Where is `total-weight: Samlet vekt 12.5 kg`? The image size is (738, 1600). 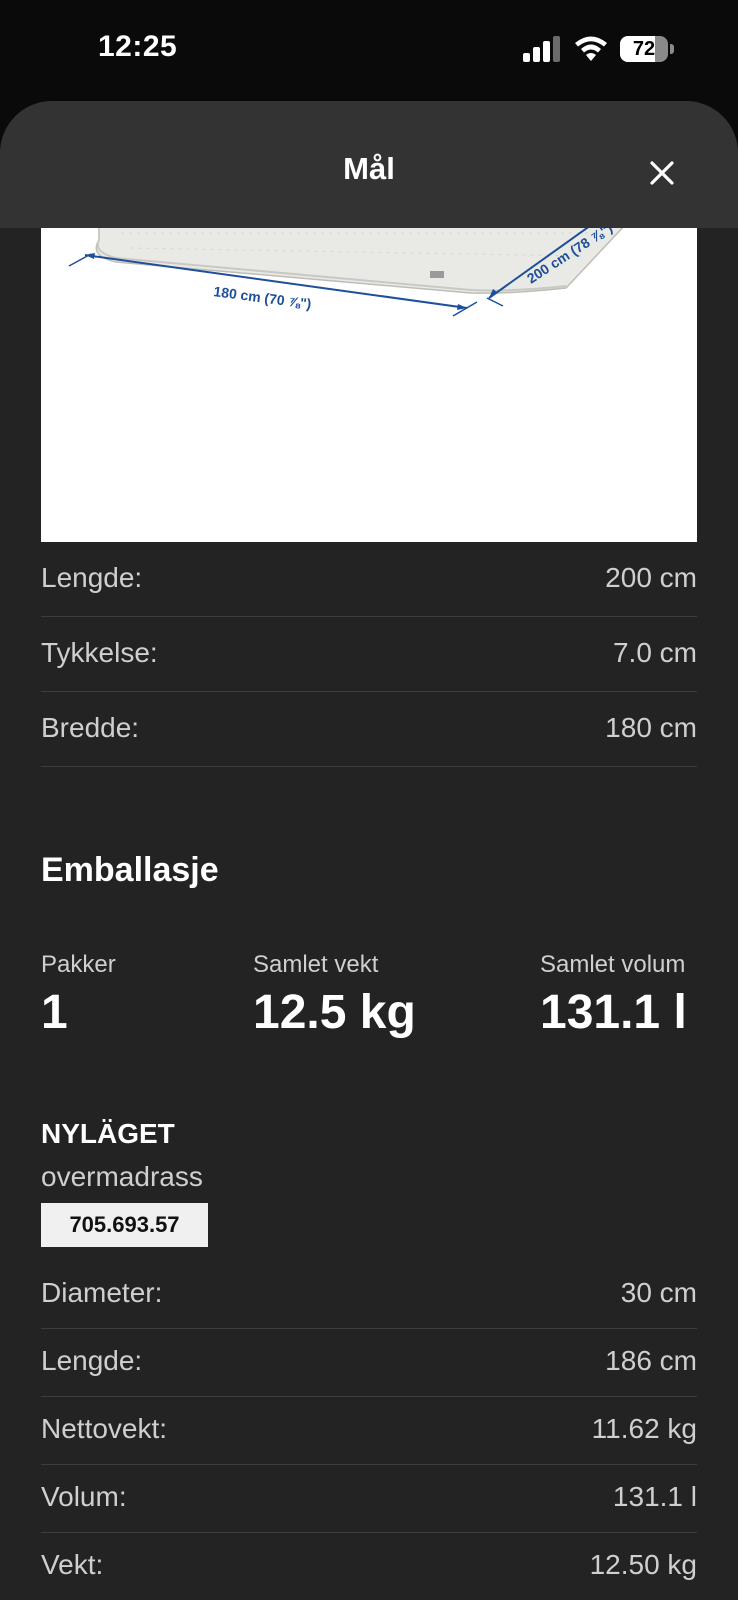
total-weight: Samlet vekt 12.5 kg is located at coordinates (334, 995).